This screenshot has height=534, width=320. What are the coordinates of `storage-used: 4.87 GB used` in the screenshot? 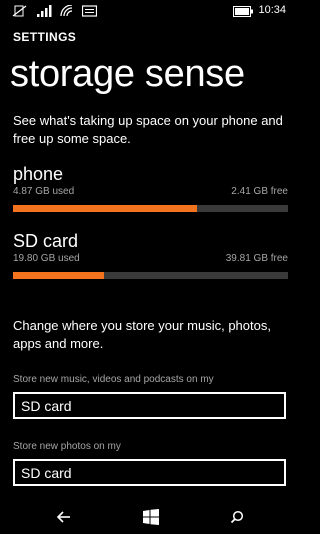 It's located at (44, 191).